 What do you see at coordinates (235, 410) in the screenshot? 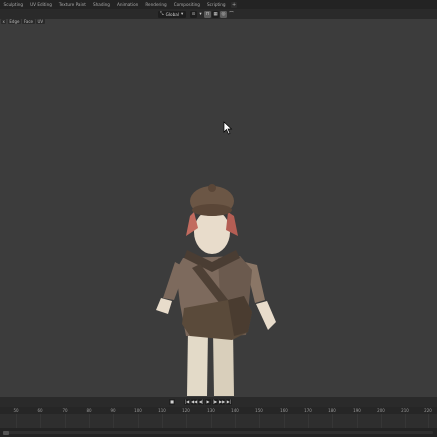
I see `frame-tick: 140` at bounding box center [235, 410].